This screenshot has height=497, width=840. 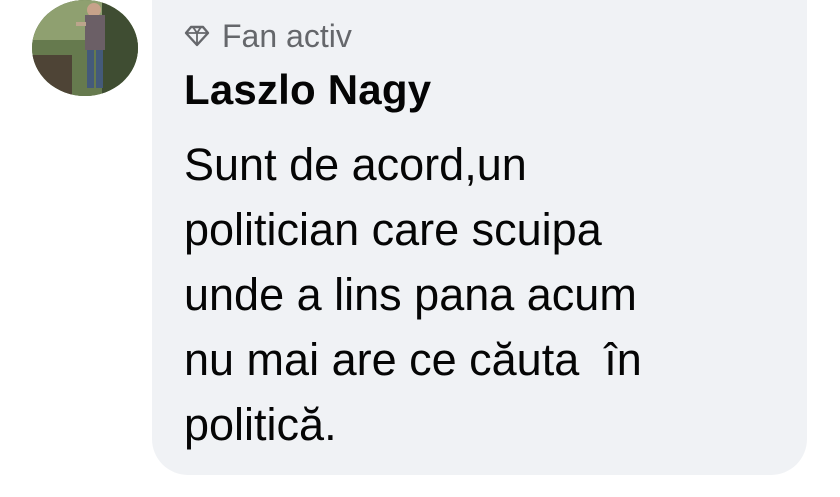 I want to click on profile-photo, so click(x=85, y=48).